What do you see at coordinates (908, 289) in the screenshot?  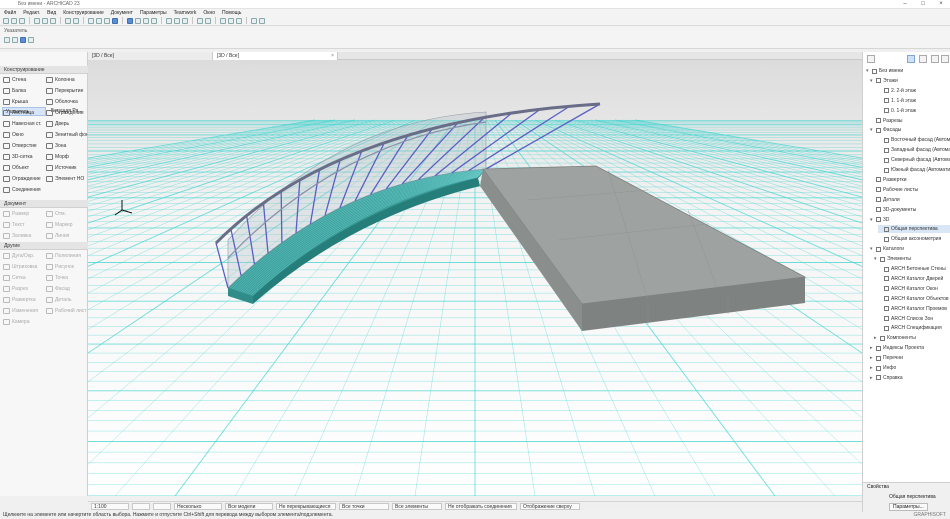 I see `navigator-item: ARCH Каталог Окон` at bounding box center [908, 289].